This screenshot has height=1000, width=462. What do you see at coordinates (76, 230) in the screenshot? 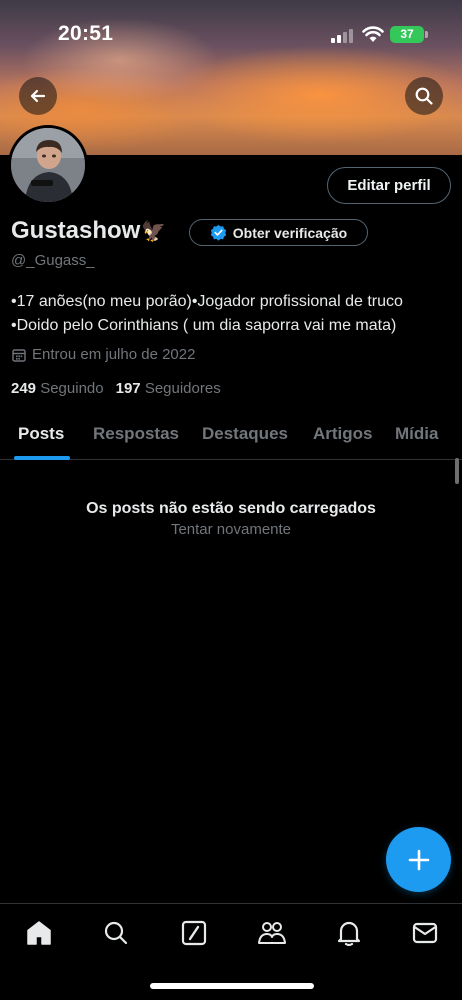
I see `profile-name-text: Gustashow` at bounding box center [76, 230].